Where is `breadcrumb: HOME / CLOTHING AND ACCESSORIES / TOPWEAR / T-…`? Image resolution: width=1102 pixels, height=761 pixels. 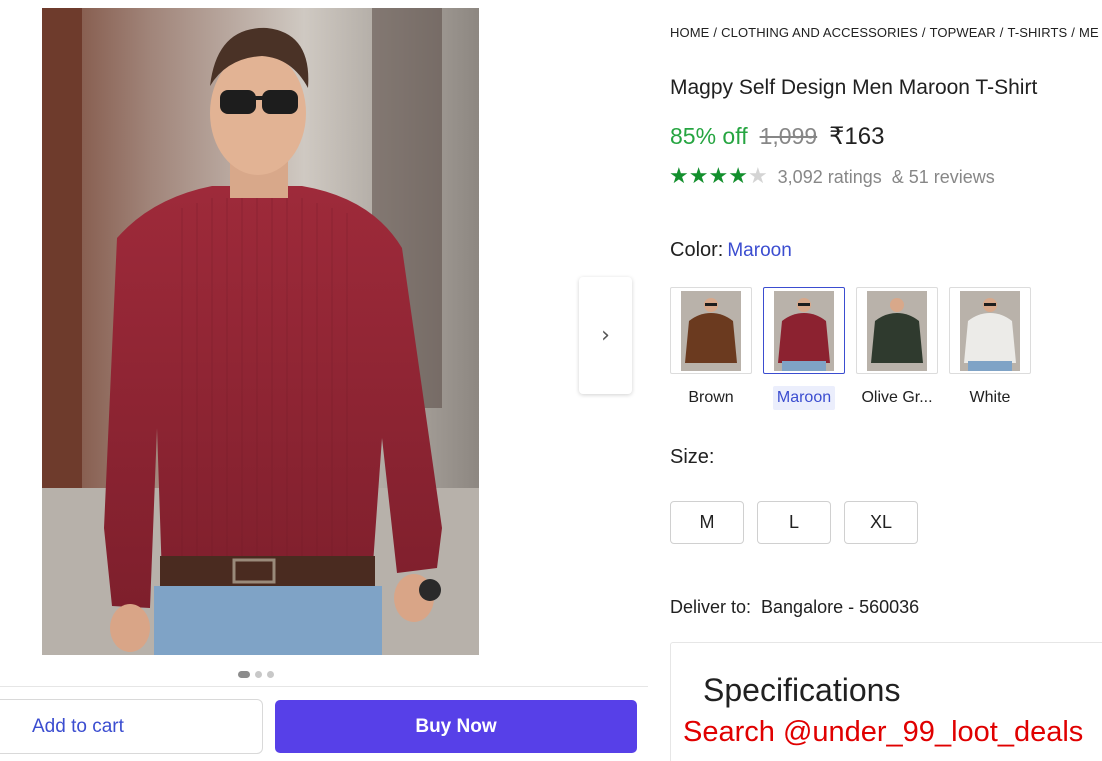
breadcrumb: HOME / CLOTHING AND ACCESSORIES / TOPWEAR / T-… is located at coordinates (886, 32).